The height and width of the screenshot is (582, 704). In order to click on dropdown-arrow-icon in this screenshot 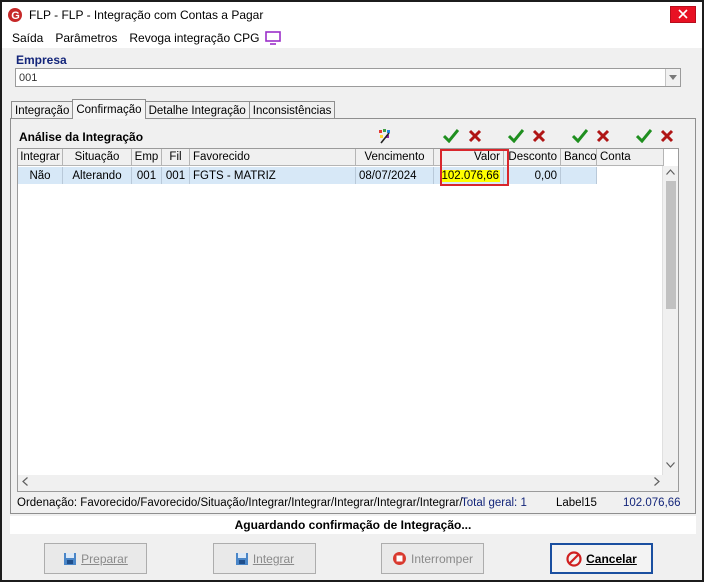, I will do `click(672, 77)`.